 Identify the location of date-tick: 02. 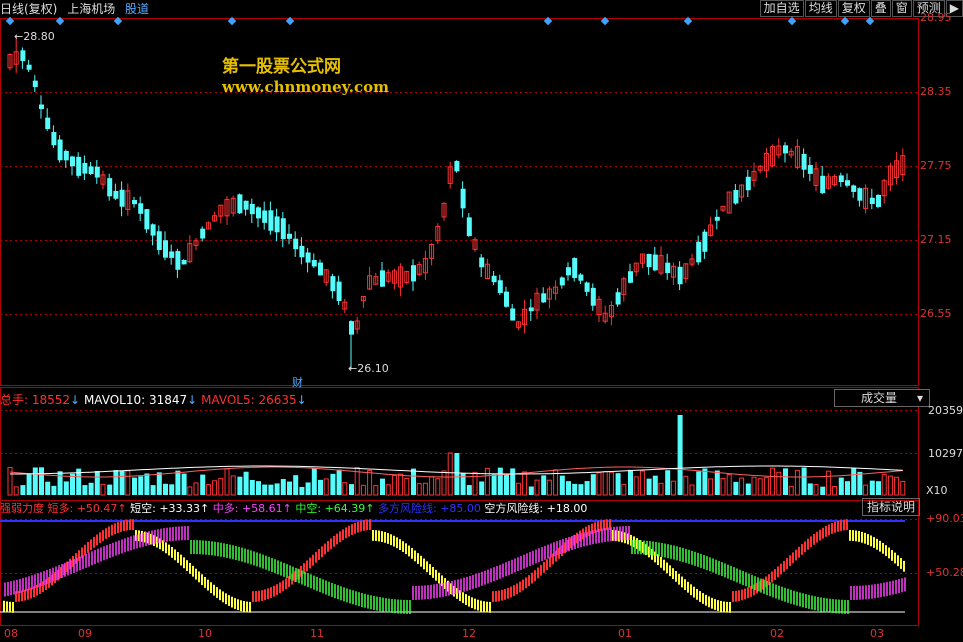
(777, 633).